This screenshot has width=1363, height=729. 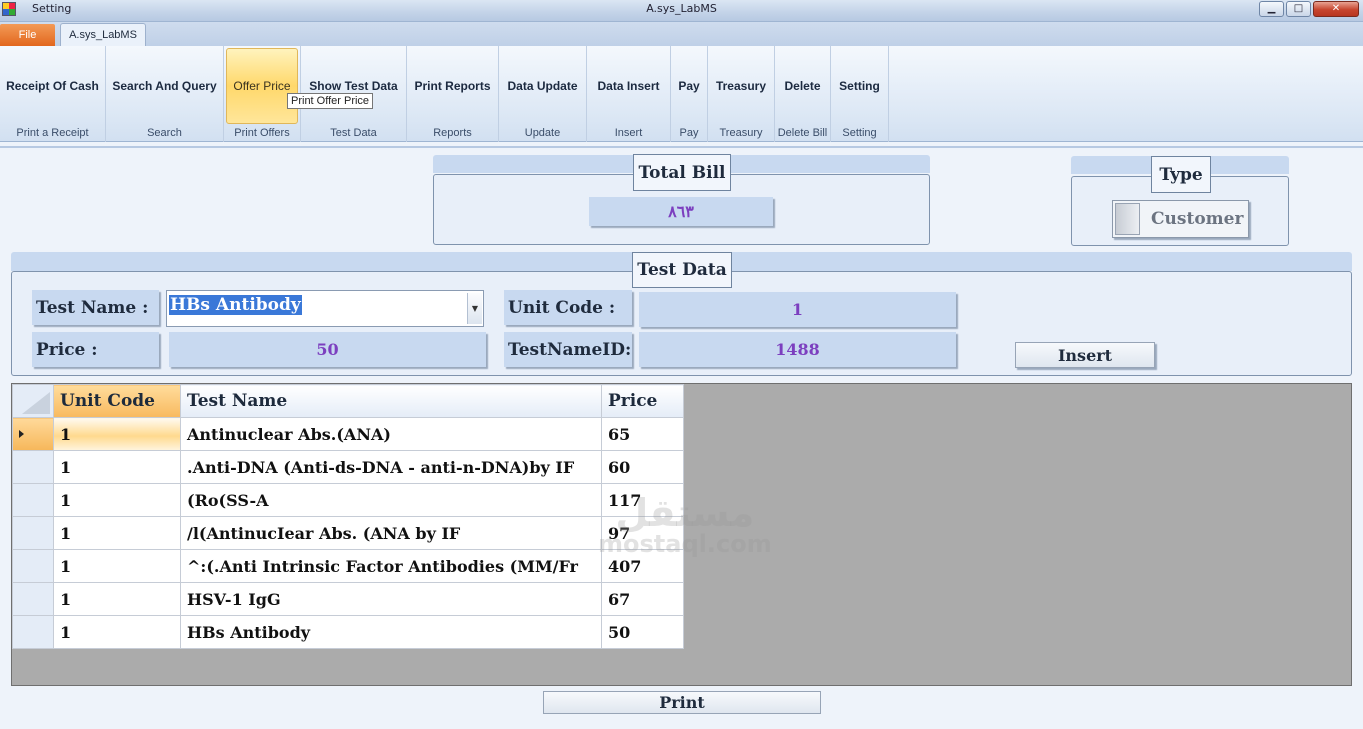 What do you see at coordinates (542, 86) in the screenshot?
I see `data-update-button: Data Update` at bounding box center [542, 86].